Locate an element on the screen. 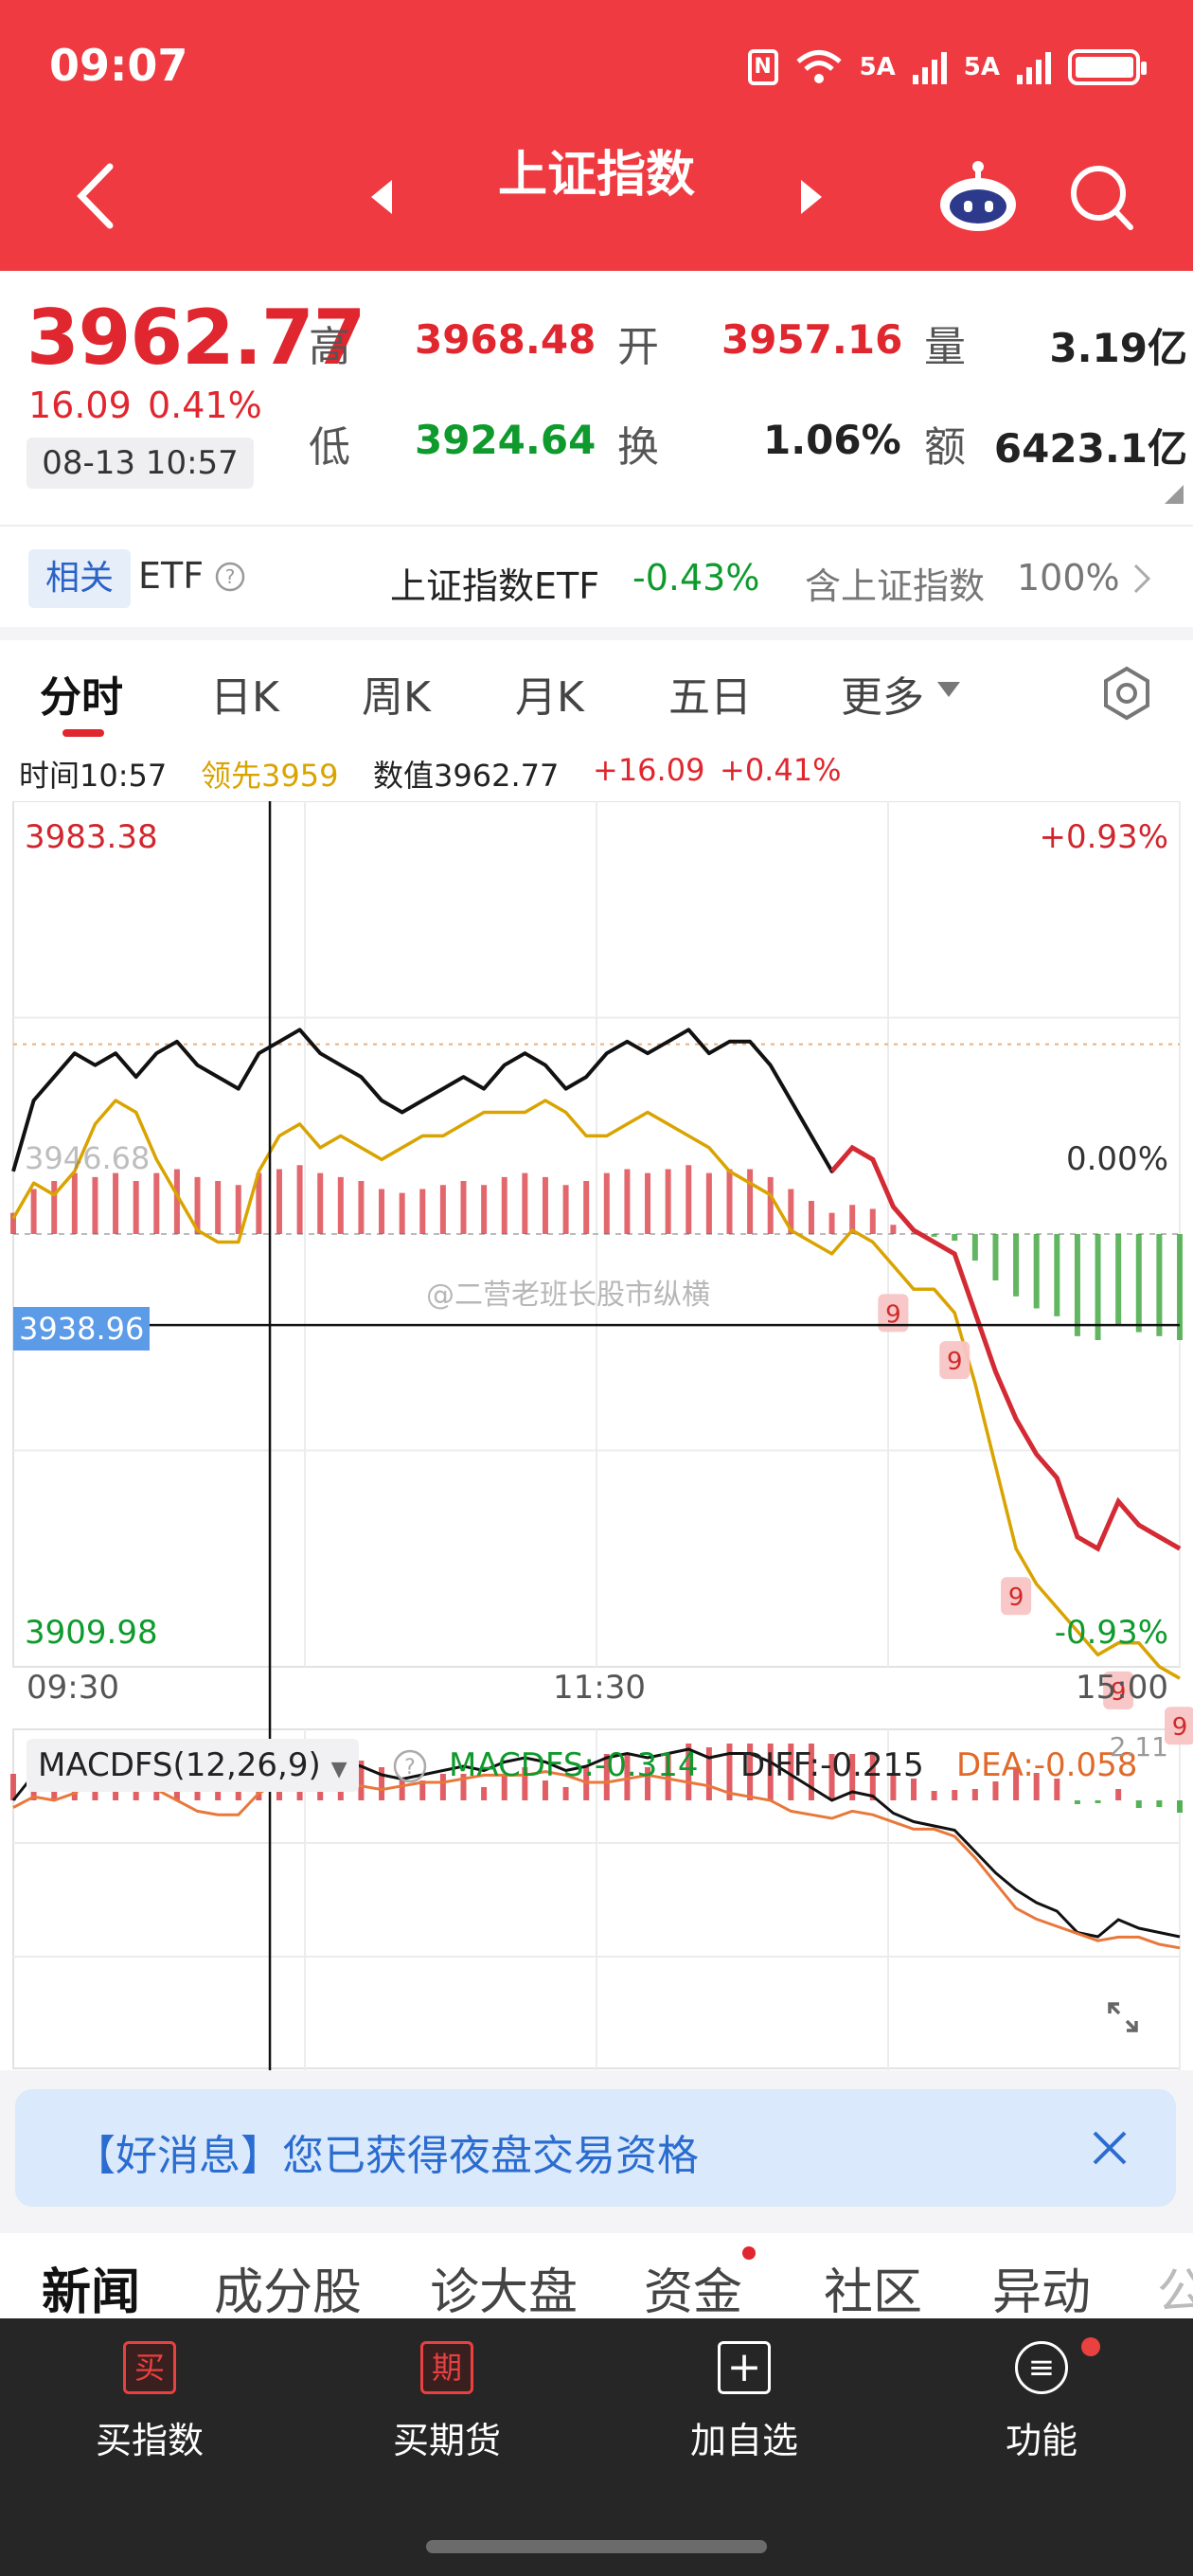 This screenshot has height=2576, width=1193. tab-movement: 异动 is located at coordinates (1041, 2287).